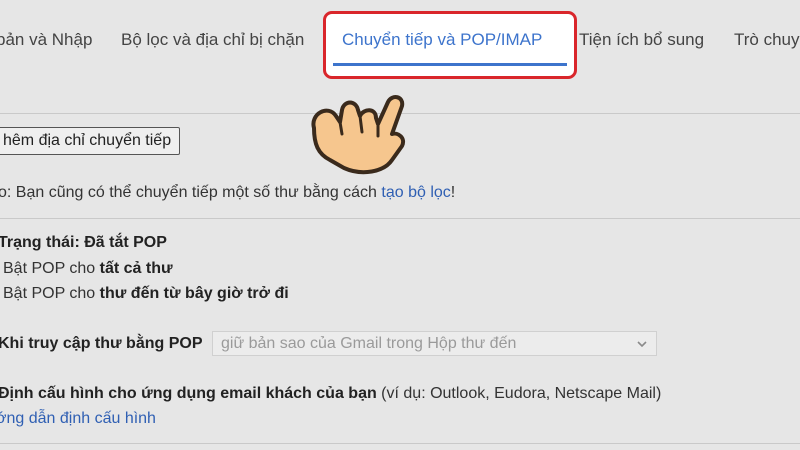 Image resolution: width=800 pixels, height=450 pixels. I want to click on radio-enable-pop-all: Bật POP cho tất cả thư, so click(88, 269).